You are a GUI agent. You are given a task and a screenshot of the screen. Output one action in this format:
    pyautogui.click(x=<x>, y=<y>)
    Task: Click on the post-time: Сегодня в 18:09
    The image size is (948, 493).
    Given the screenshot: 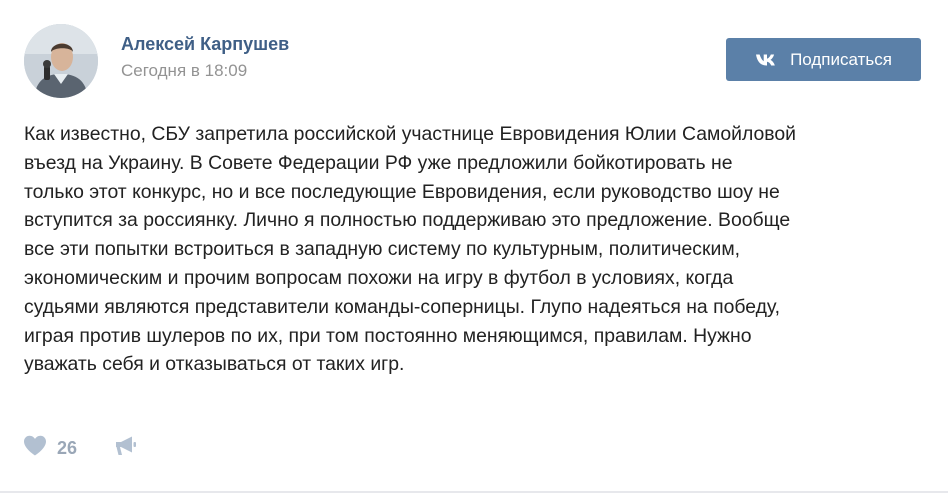 What is the action you would take?
    pyautogui.click(x=184, y=71)
    